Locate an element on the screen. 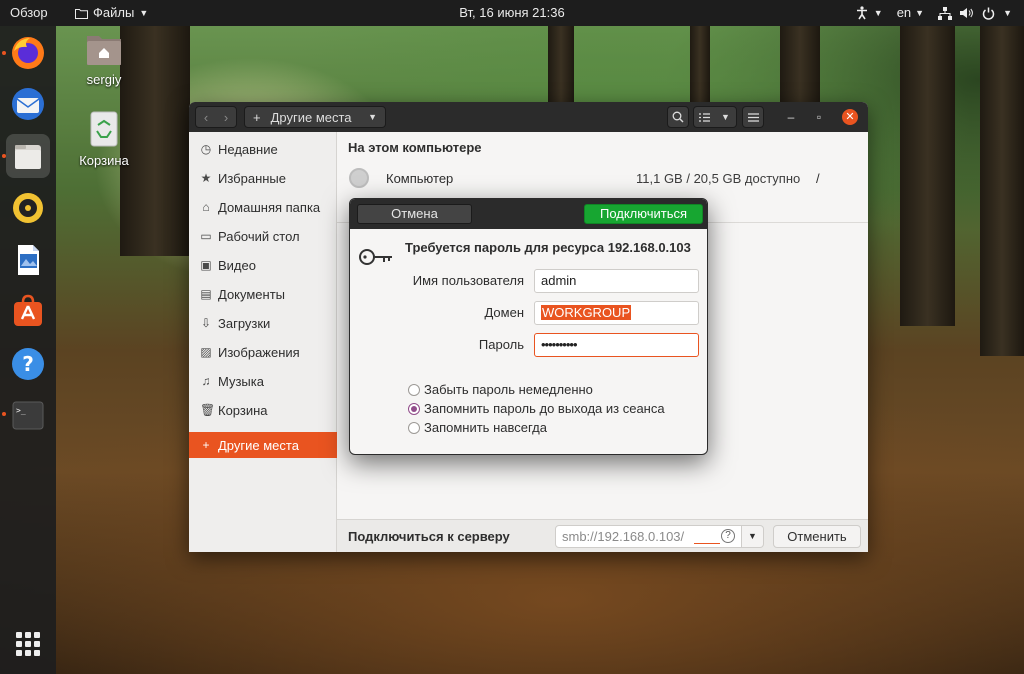  sidebar-item-pictures: ▨ Изображения is located at coordinates (263, 352).